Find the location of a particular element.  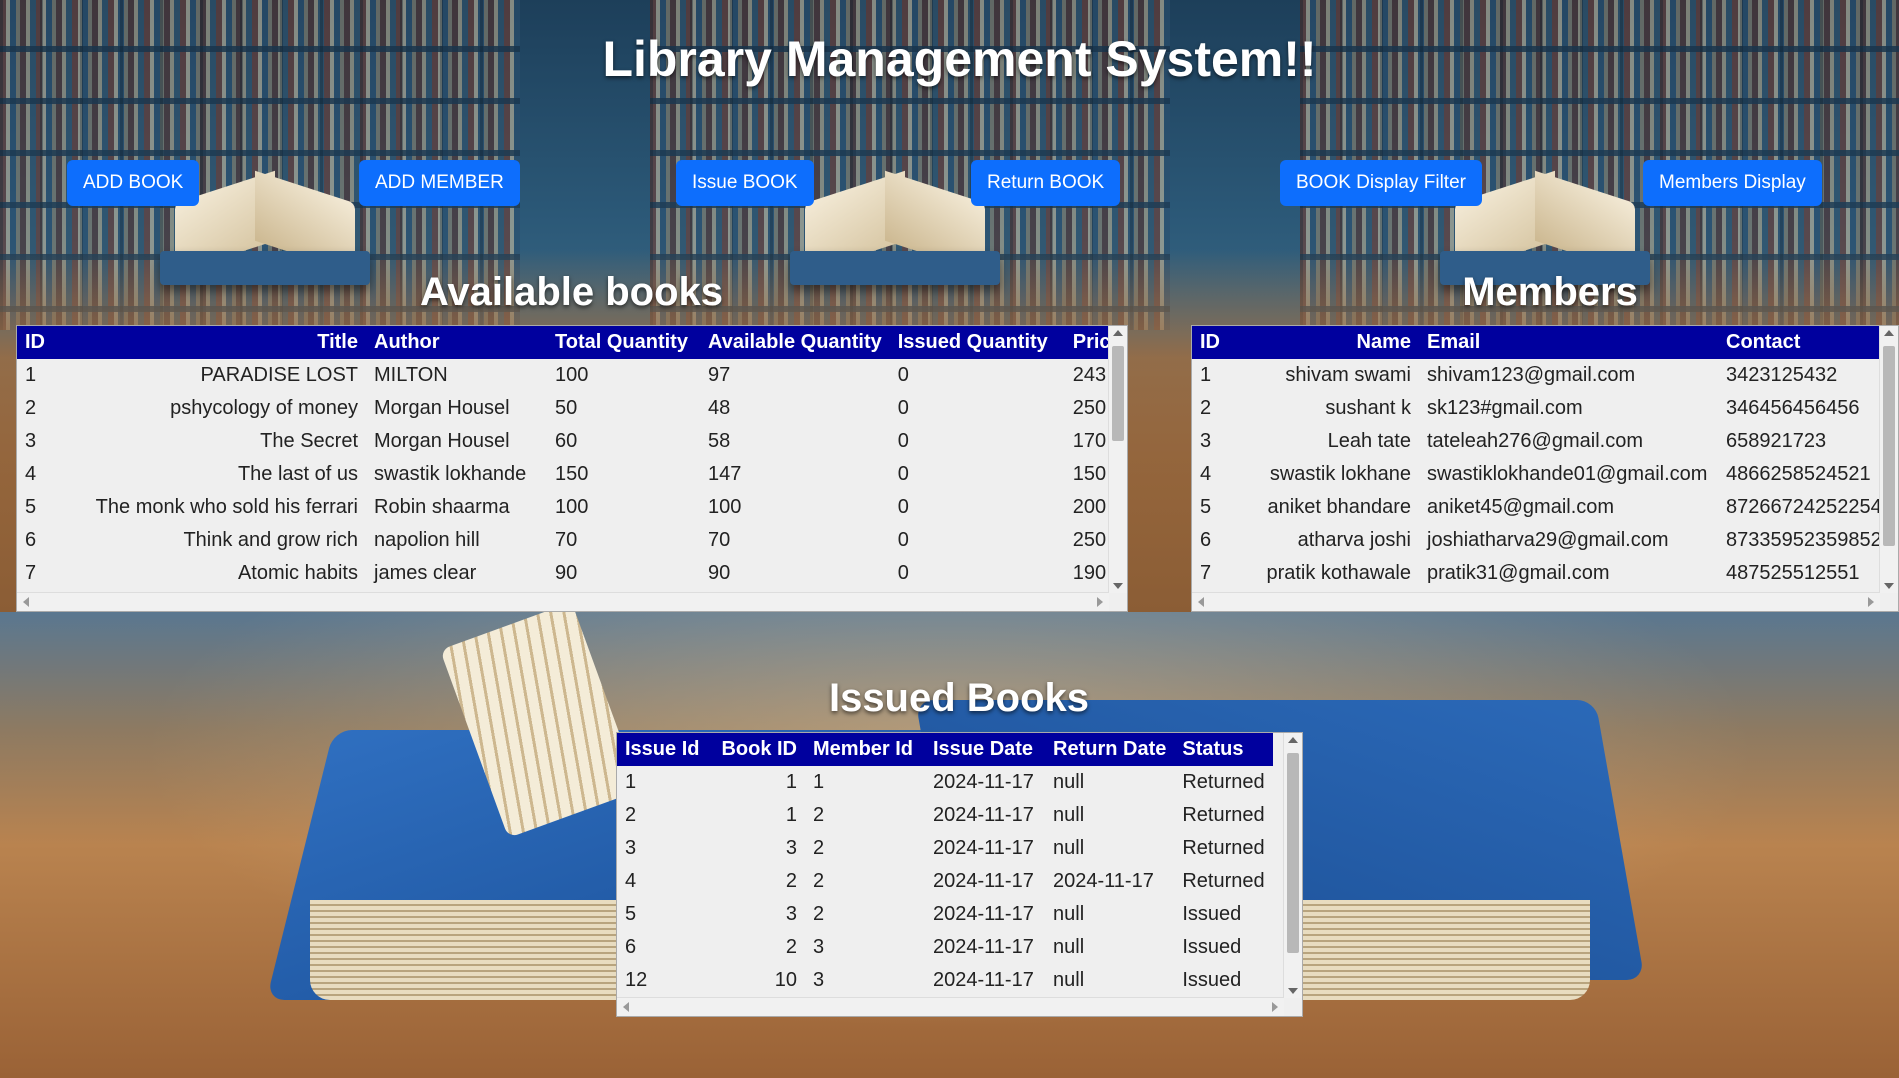

issue-book-button: Issue BOOK is located at coordinates (745, 183).